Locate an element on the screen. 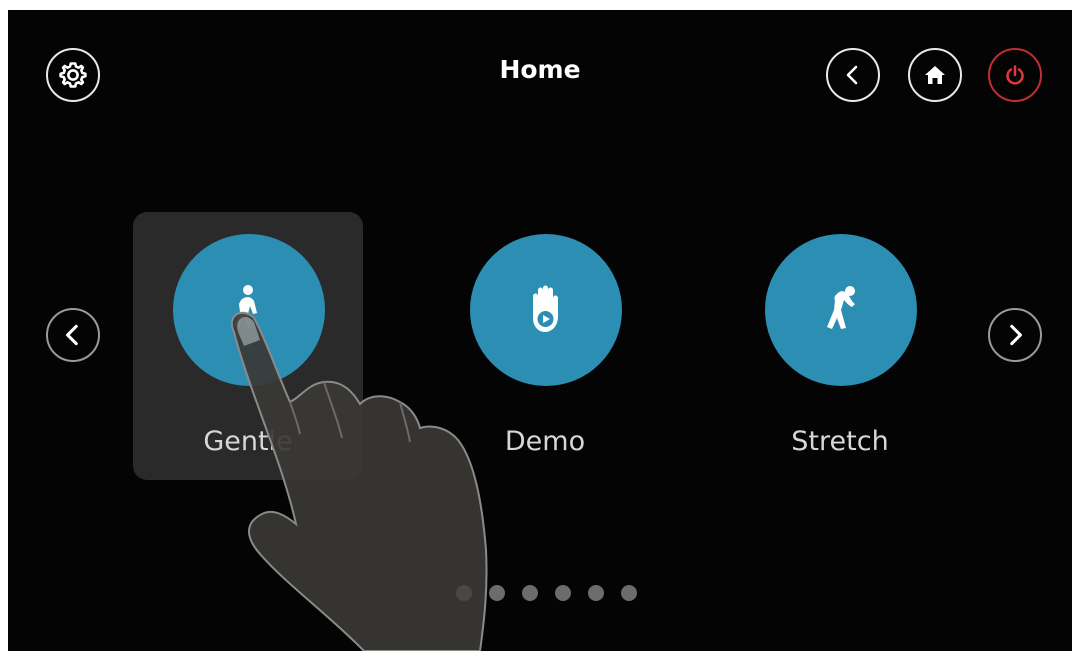  carousel-prev-button is located at coordinates (73, 335).